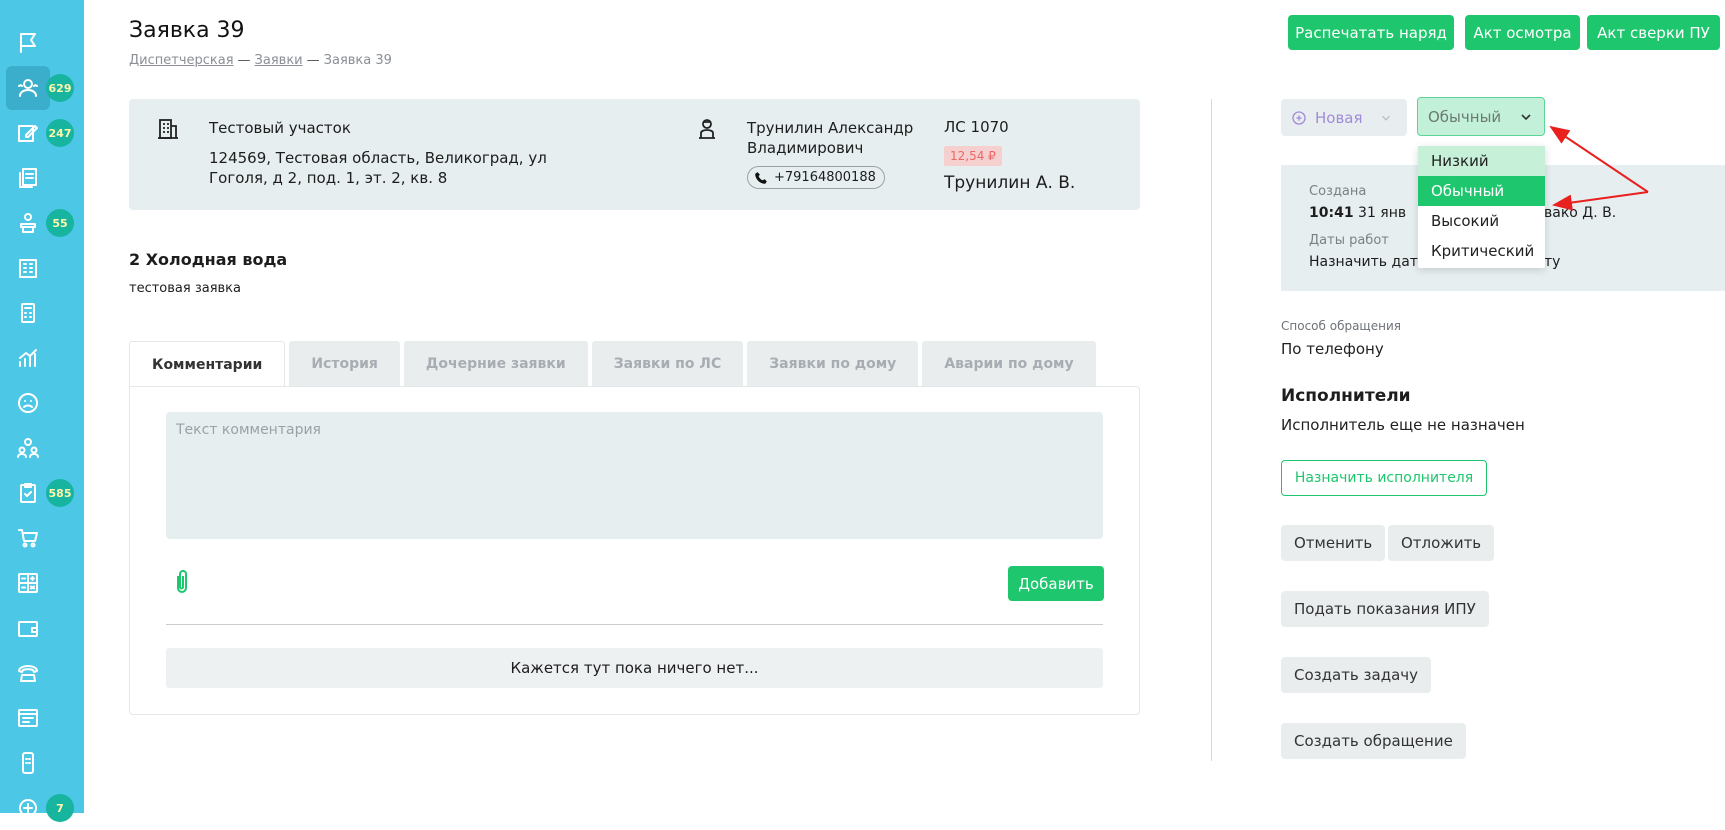  What do you see at coordinates (208, 259) in the screenshot?
I see `request-title: 2 Холодная вода` at bounding box center [208, 259].